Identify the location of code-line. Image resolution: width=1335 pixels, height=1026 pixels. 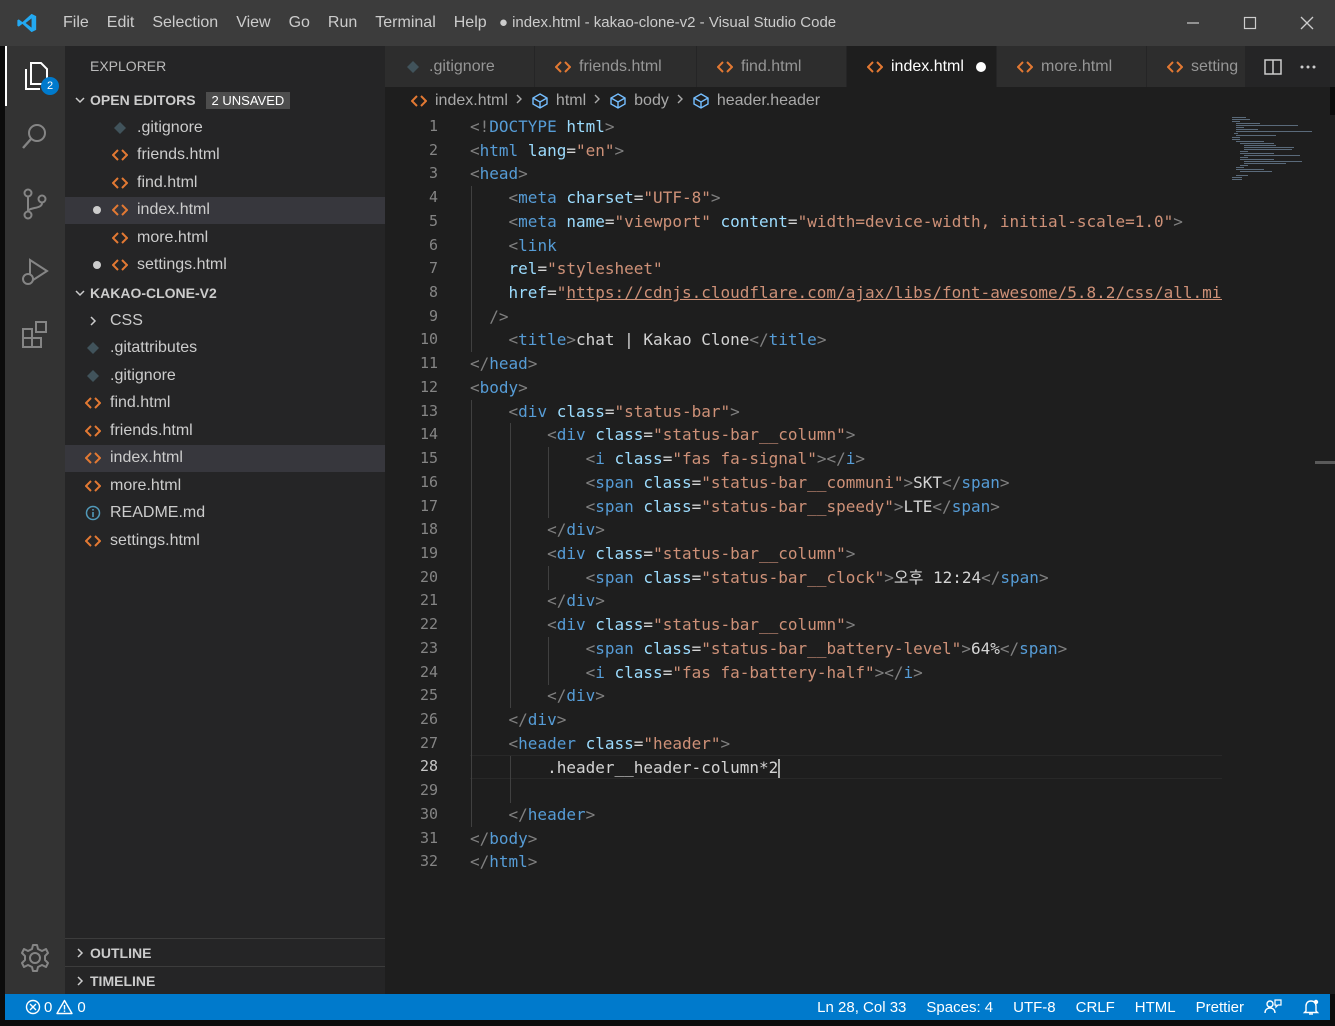
(846, 791).